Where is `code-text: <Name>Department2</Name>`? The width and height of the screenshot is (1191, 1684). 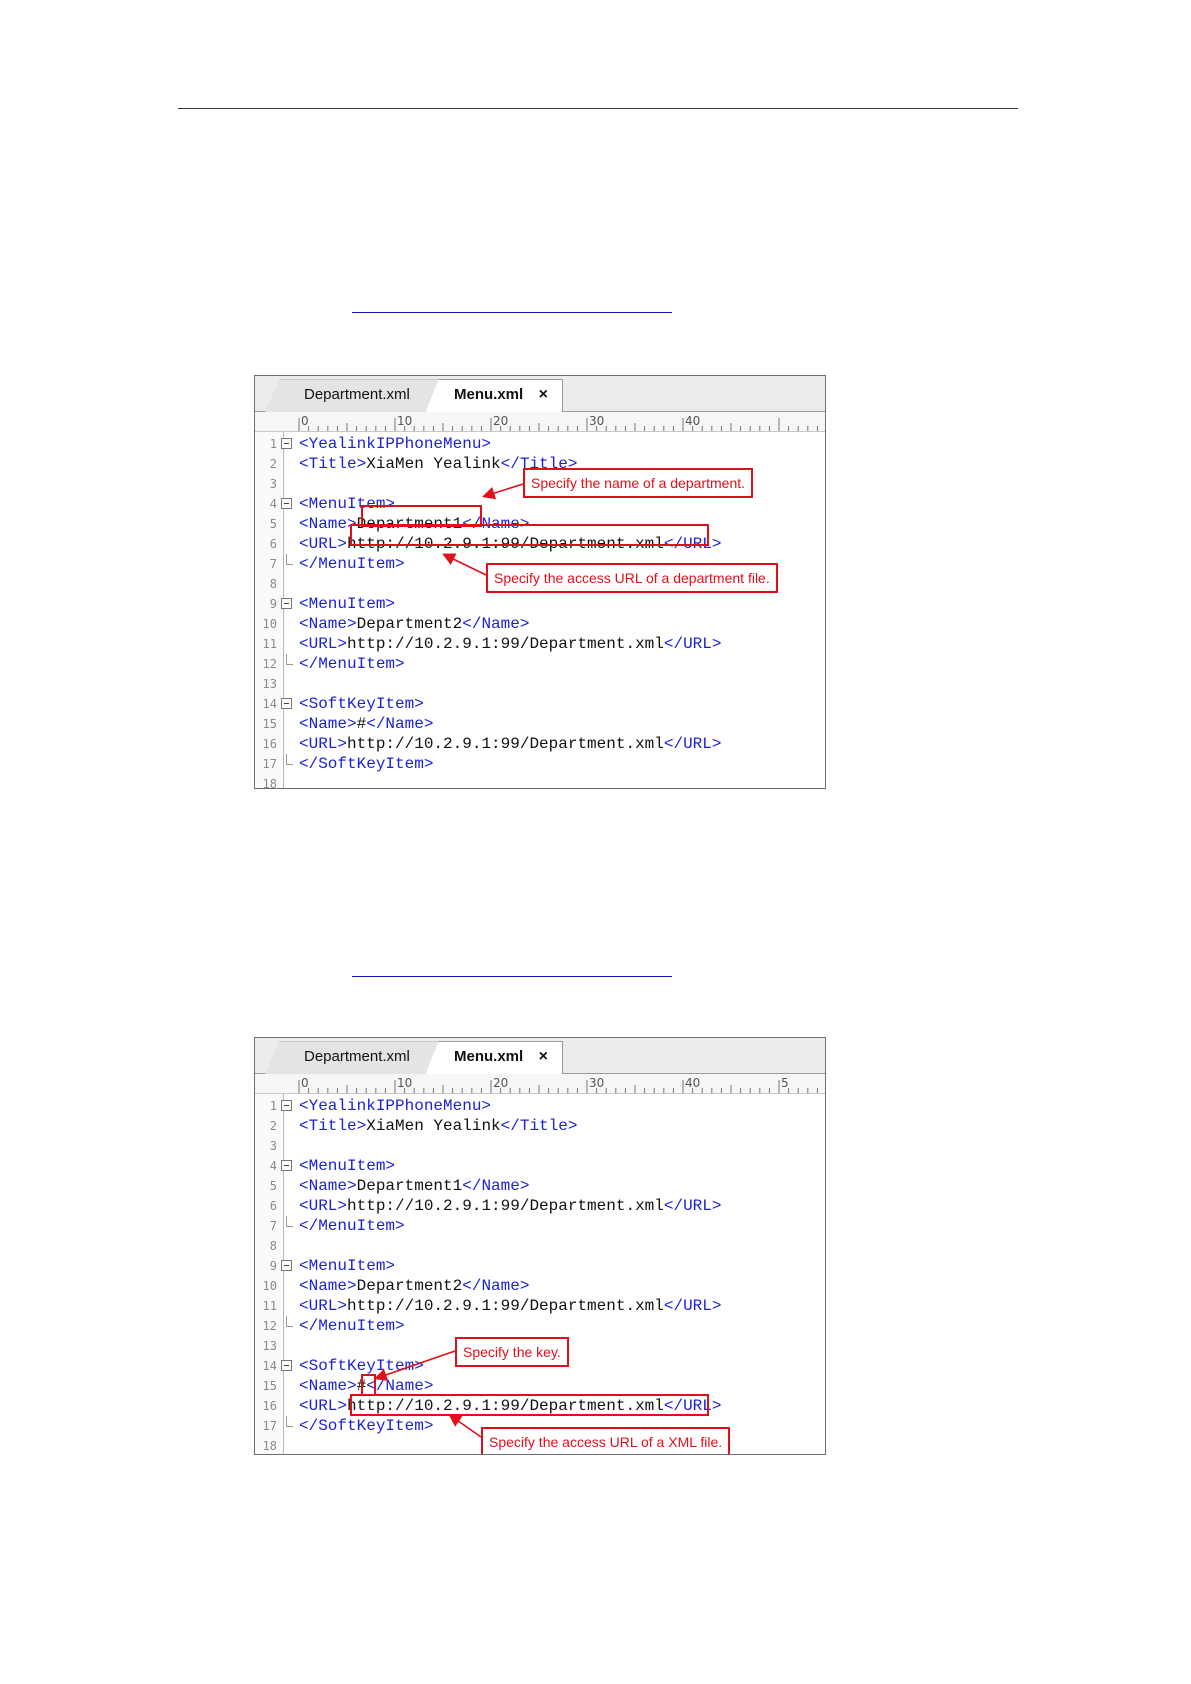
code-text: <Name>Department2</Name> is located at coordinates (414, 624).